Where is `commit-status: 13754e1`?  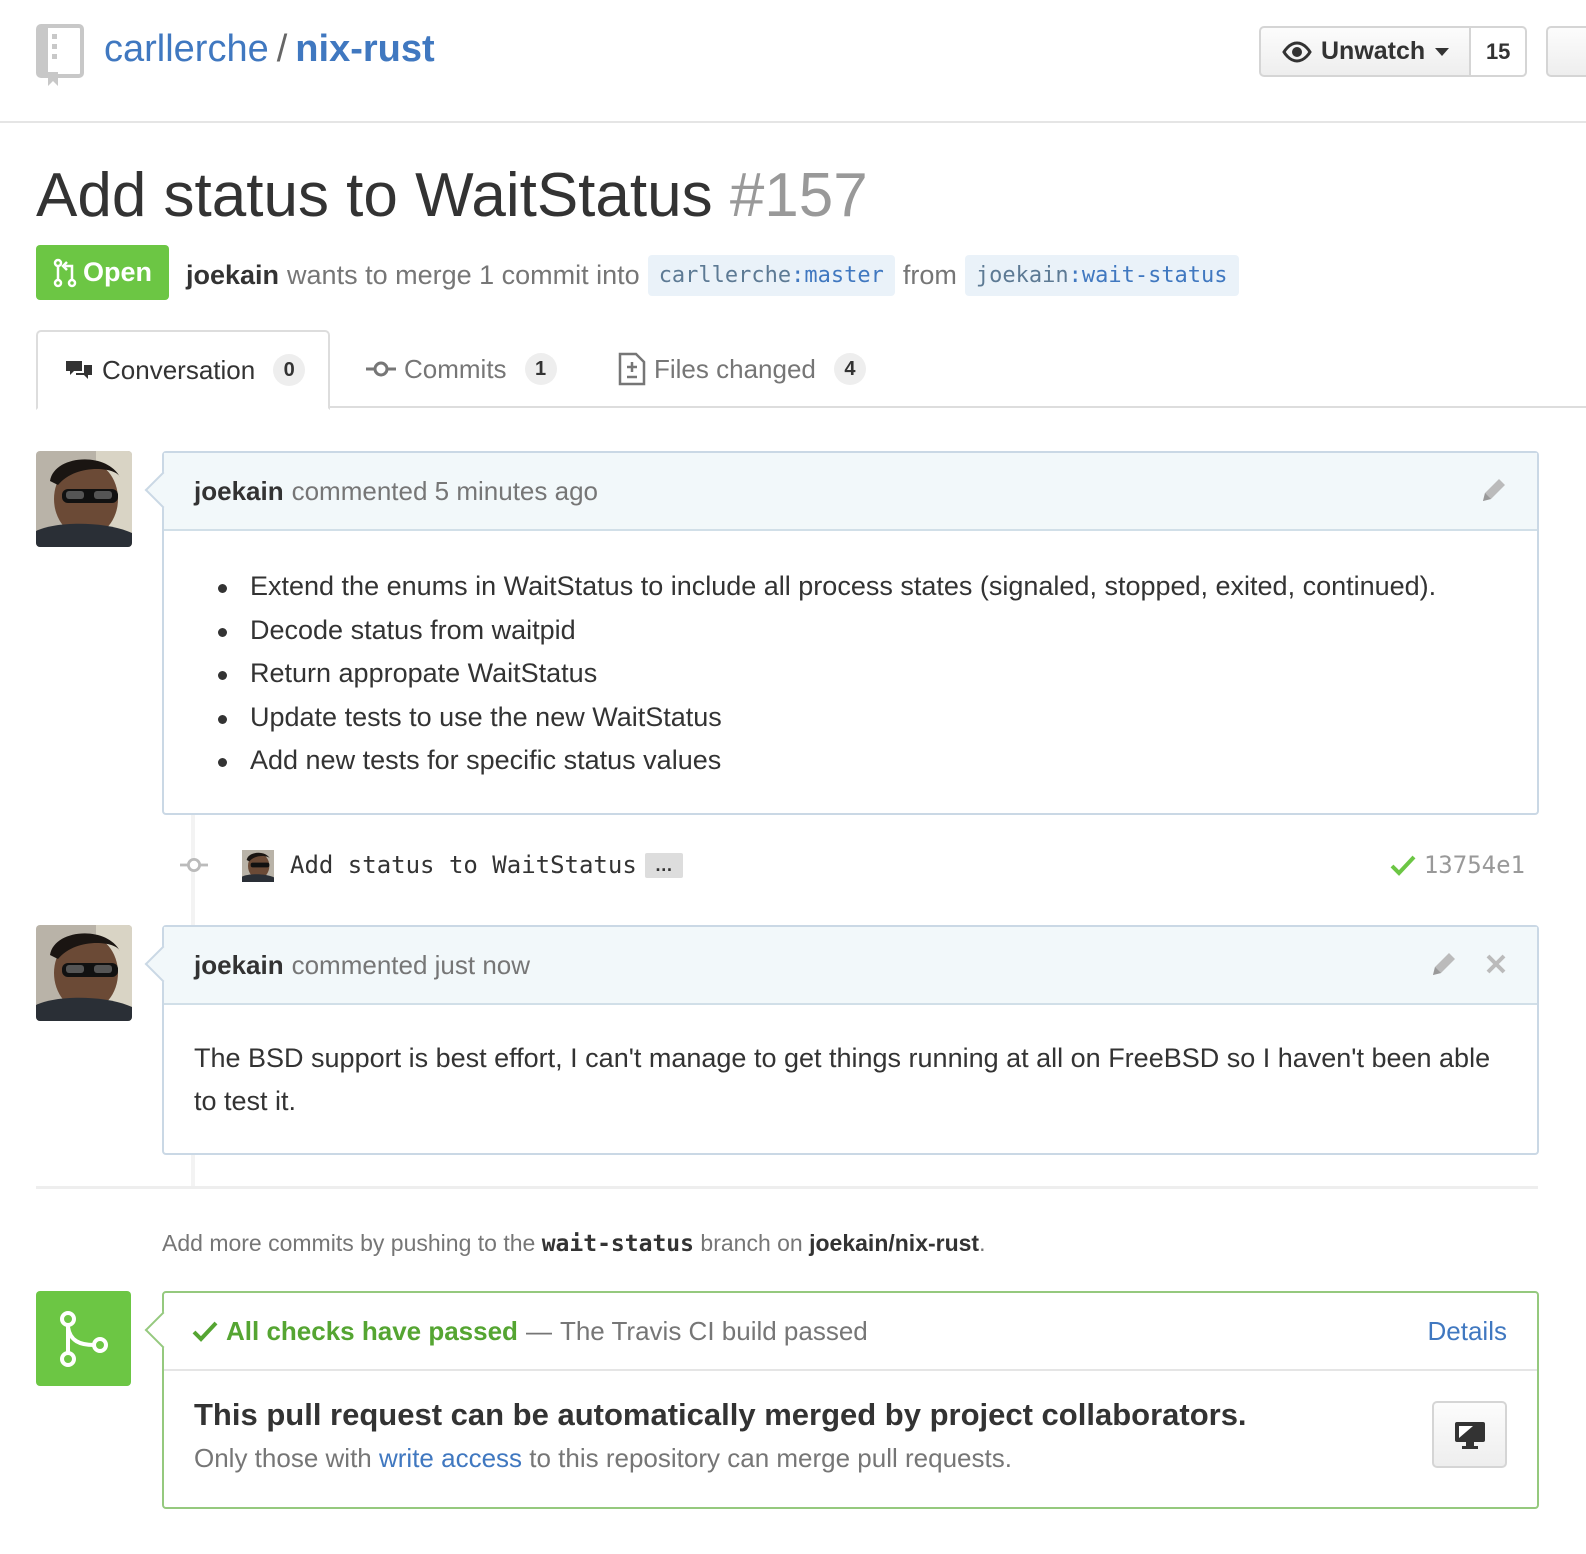
commit-status: 13754e1 is located at coordinates (1457, 865).